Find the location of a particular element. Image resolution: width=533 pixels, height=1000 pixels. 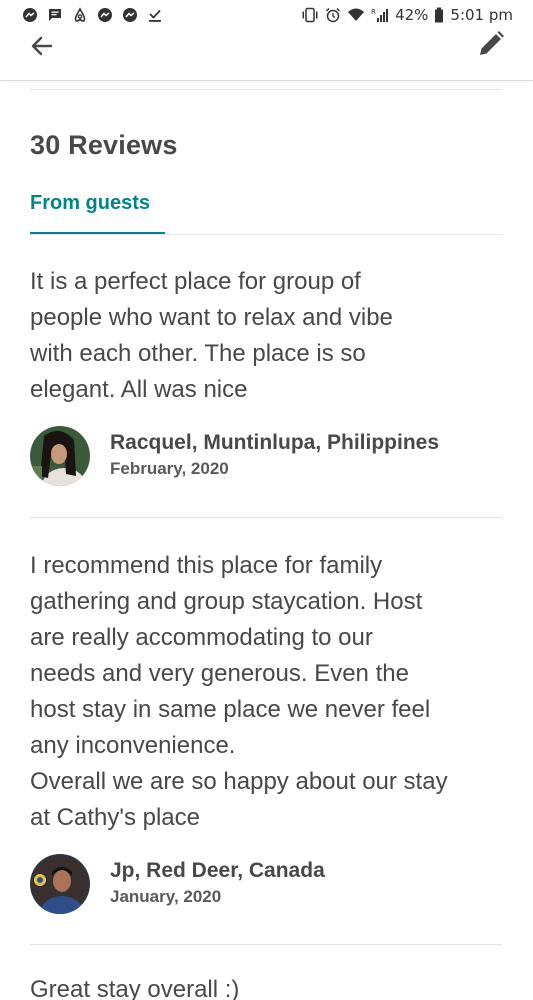

reviewer-name: Racquel, Muntinlupa, Philippines is located at coordinates (275, 442).